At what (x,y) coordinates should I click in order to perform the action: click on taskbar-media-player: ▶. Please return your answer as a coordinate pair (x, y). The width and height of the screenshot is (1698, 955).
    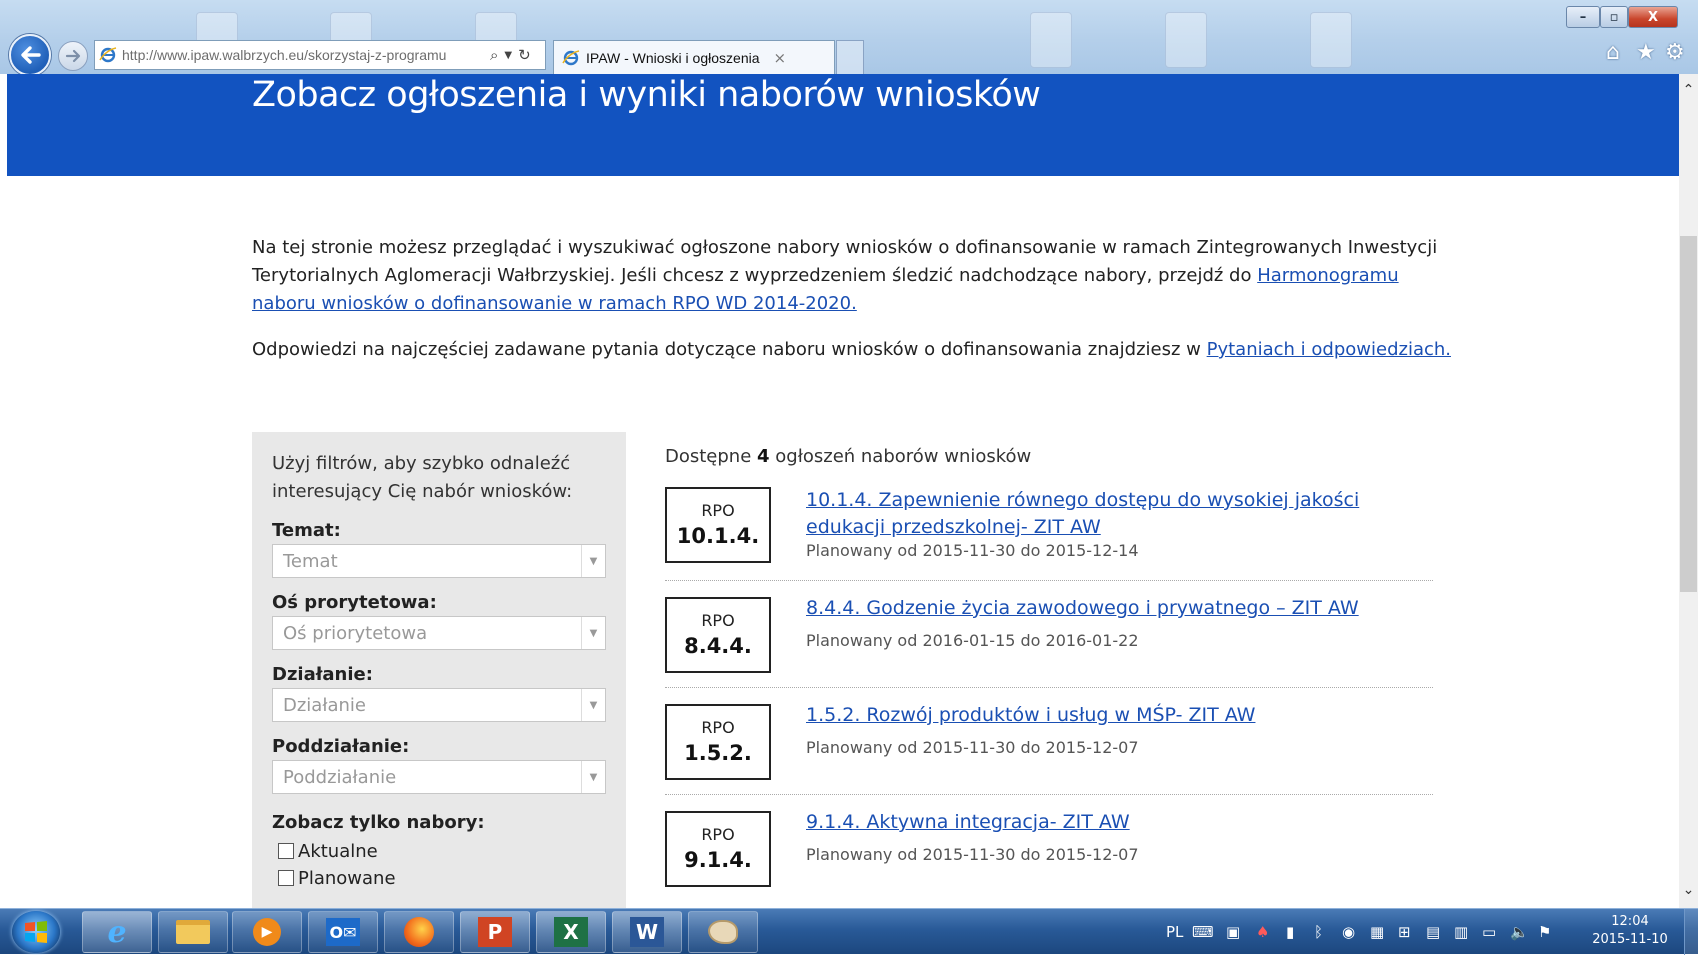
    Looking at the image, I should click on (267, 932).